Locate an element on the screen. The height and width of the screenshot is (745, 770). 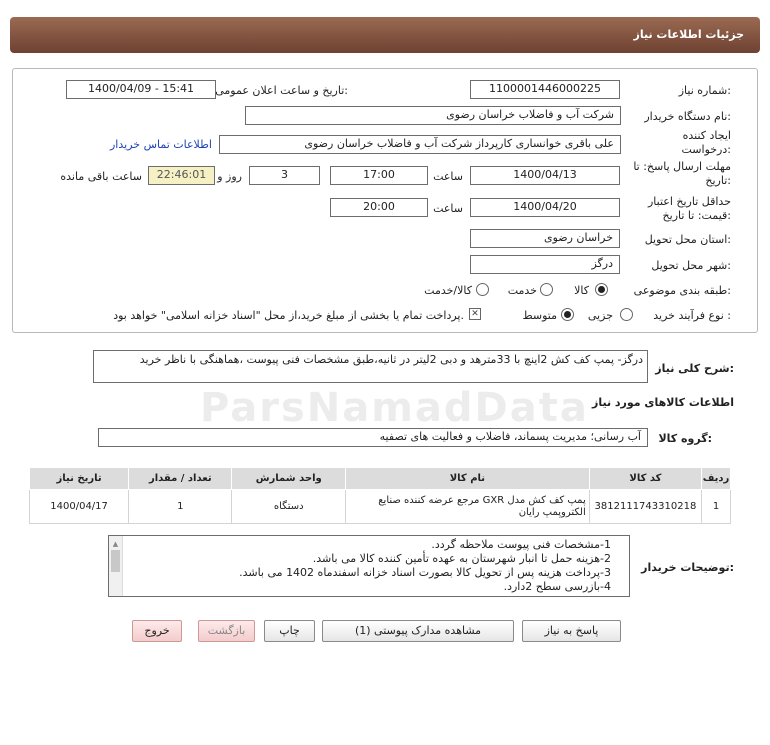
city-field: درگز is located at coordinates (545, 264).